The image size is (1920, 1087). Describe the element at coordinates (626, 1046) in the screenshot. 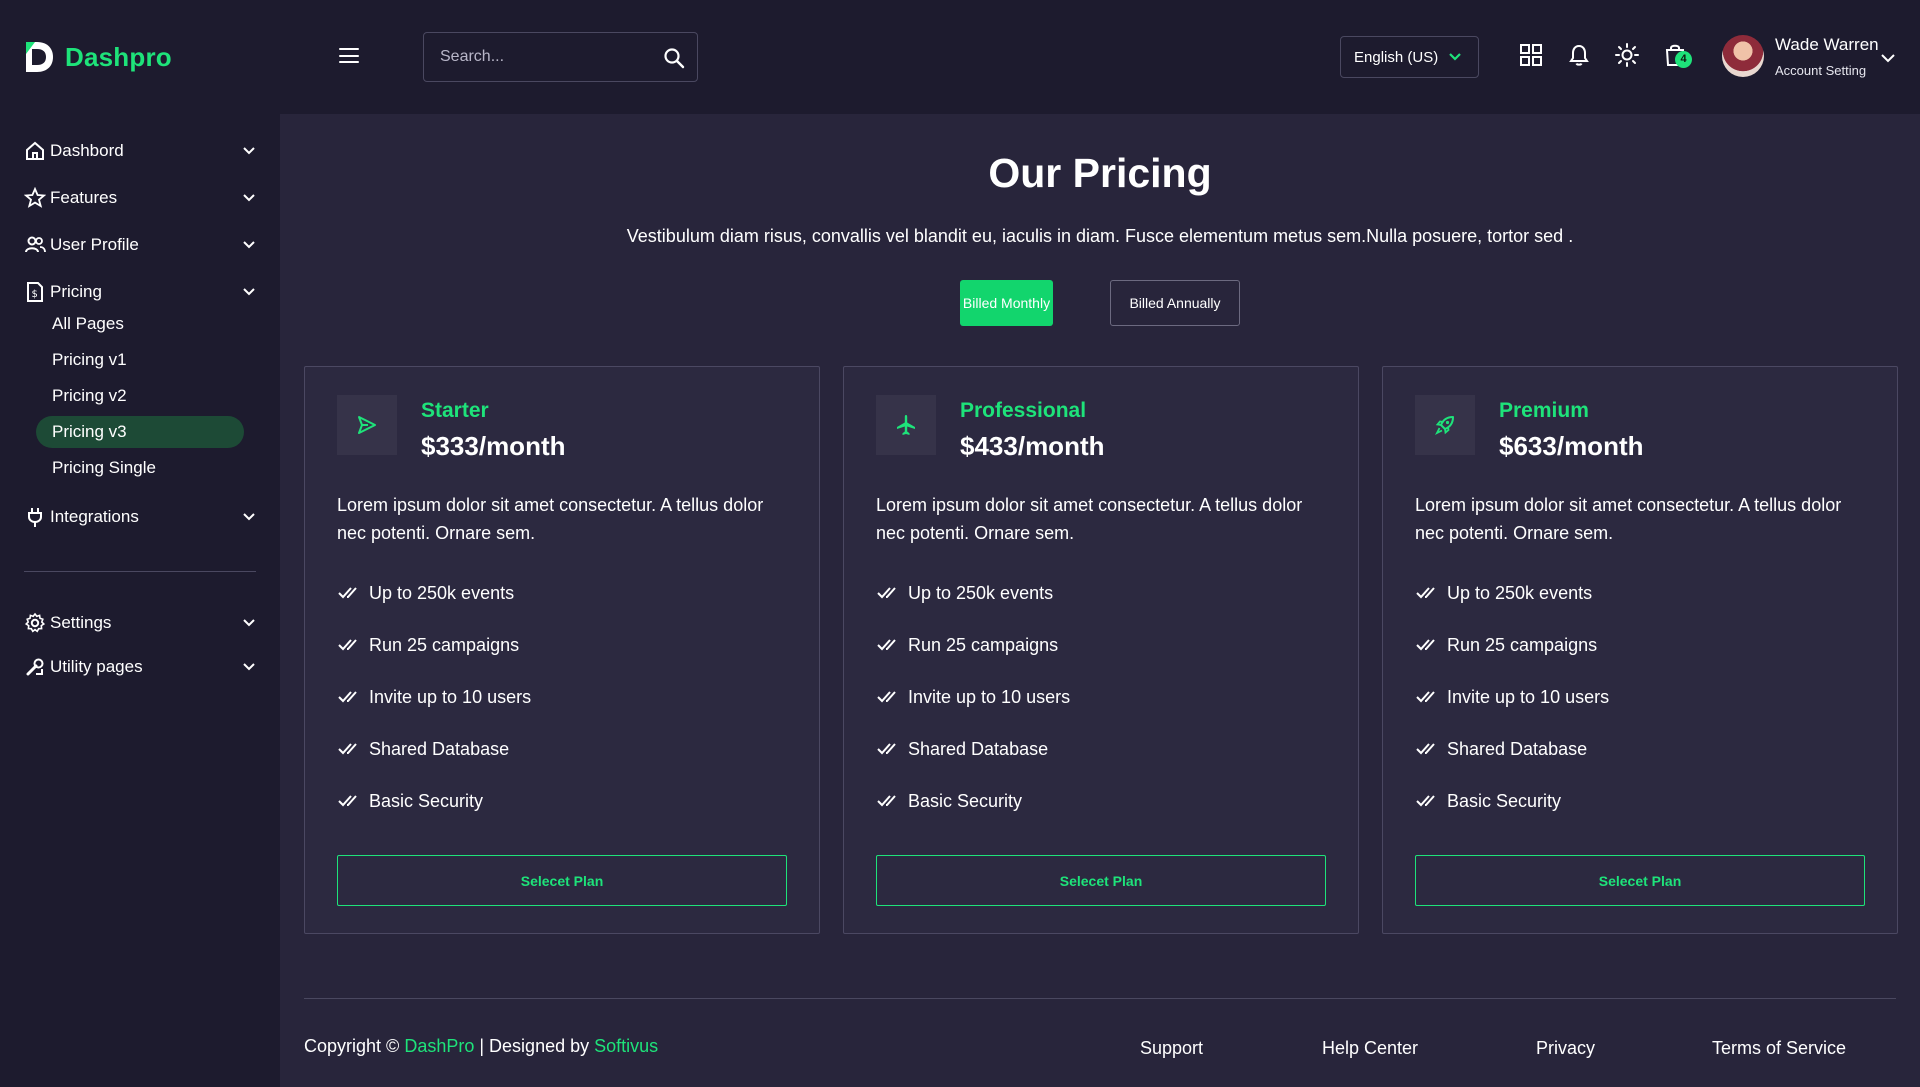

I see `softivus-link: Softivus` at that location.